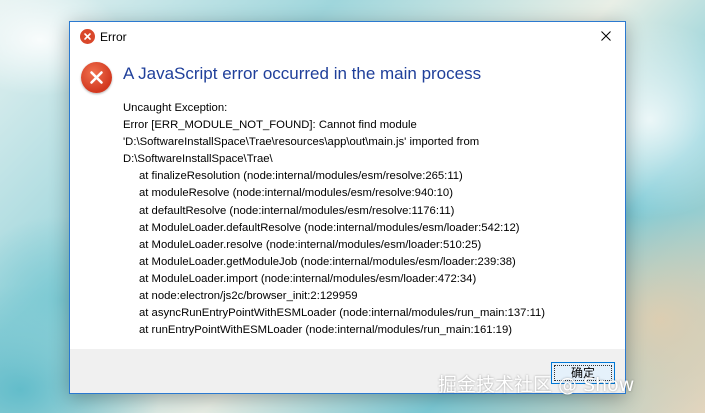 The height and width of the screenshot is (413, 705). What do you see at coordinates (175, 108) in the screenshot?
I see `message-line: Uncaught Exception:` at bounding box center [175, 108].